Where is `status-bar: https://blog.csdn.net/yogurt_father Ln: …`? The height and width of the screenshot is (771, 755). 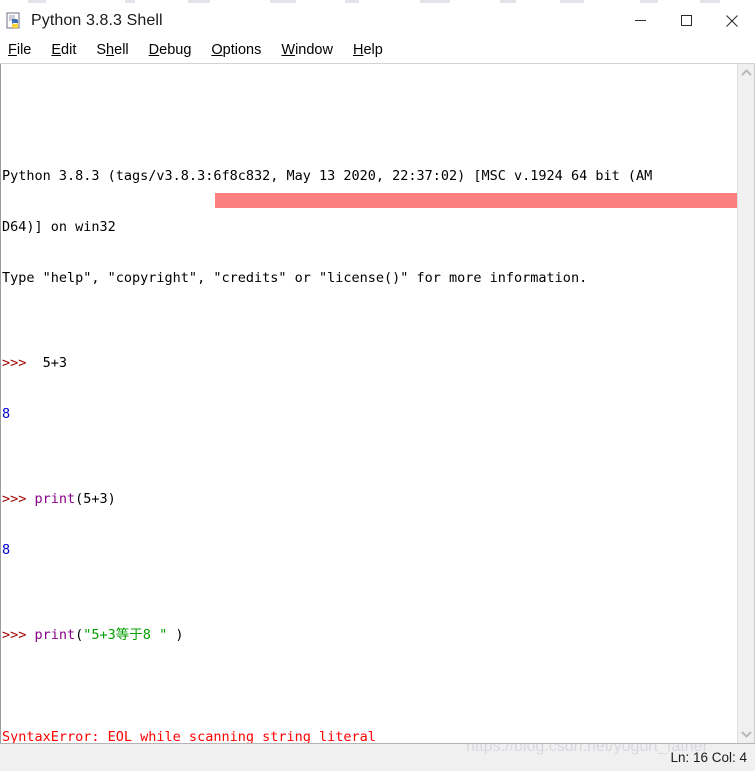
status-bar: https://blog.csdn.net/yogurt_father Ln: … is located at coordinates (377, 757).